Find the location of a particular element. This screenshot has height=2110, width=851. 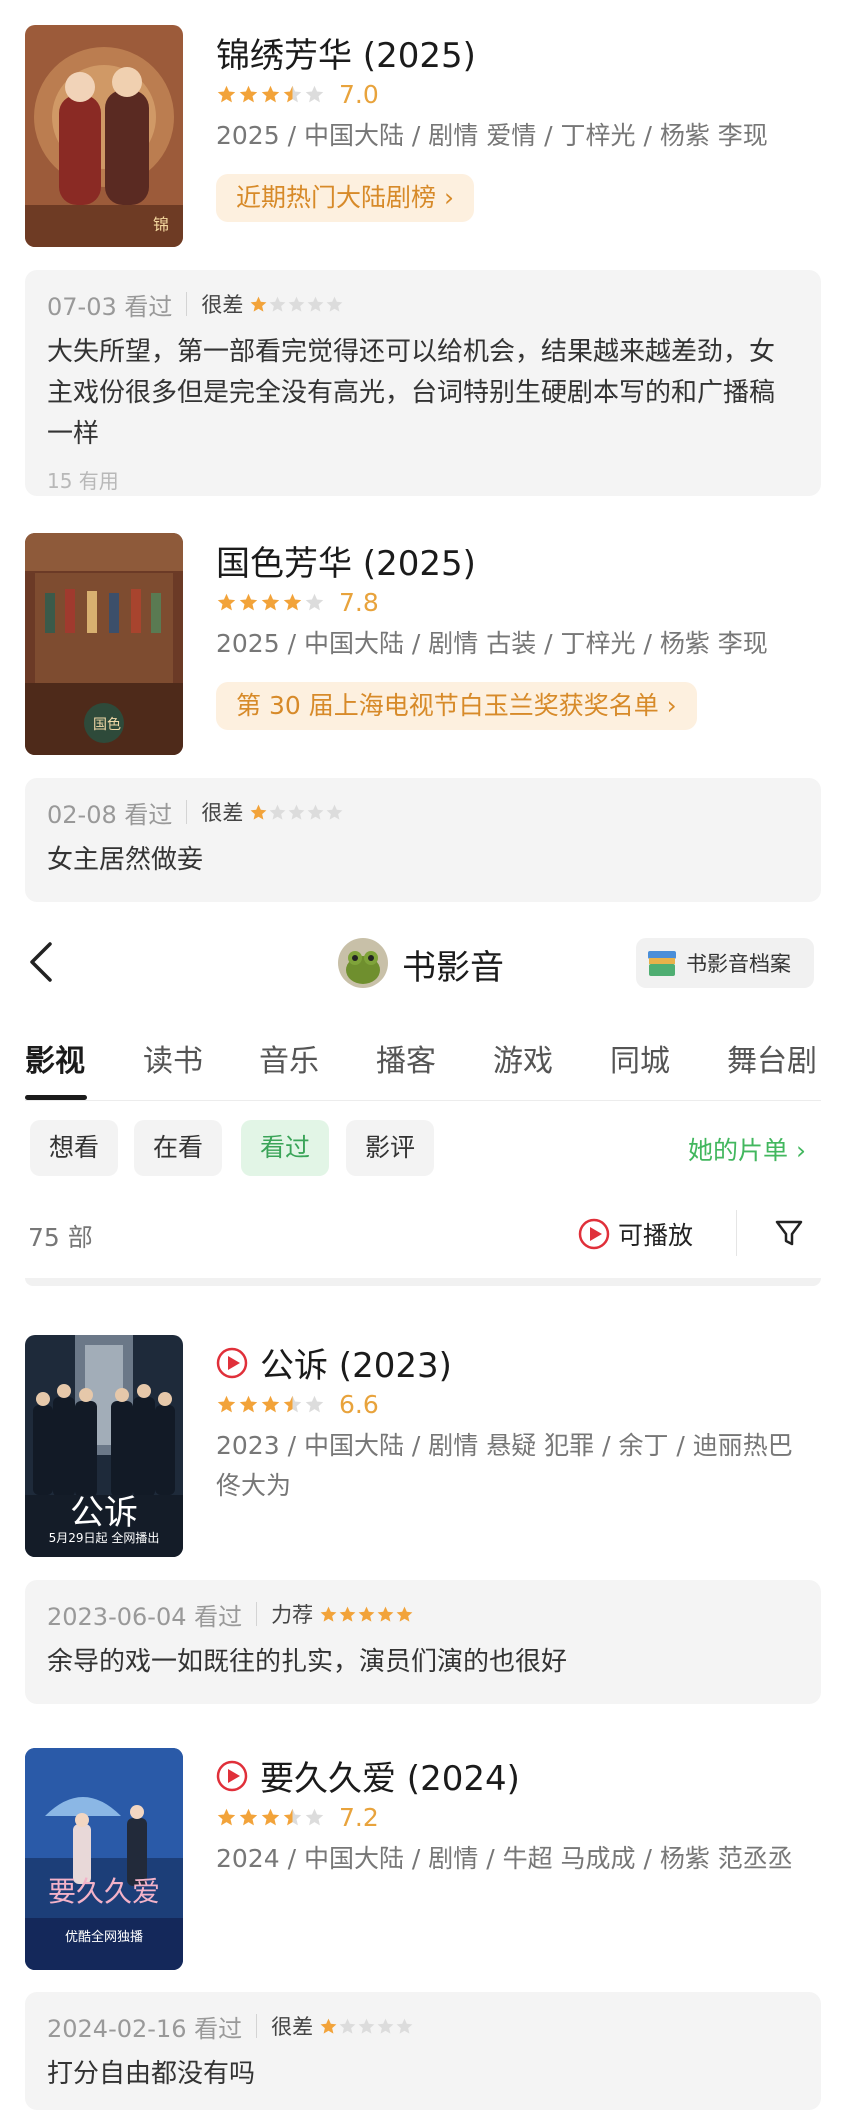

chart-tag-1: 第 30 届上海电视节白玉兰奖获奖名单 › is located at coordinates (456, 706).